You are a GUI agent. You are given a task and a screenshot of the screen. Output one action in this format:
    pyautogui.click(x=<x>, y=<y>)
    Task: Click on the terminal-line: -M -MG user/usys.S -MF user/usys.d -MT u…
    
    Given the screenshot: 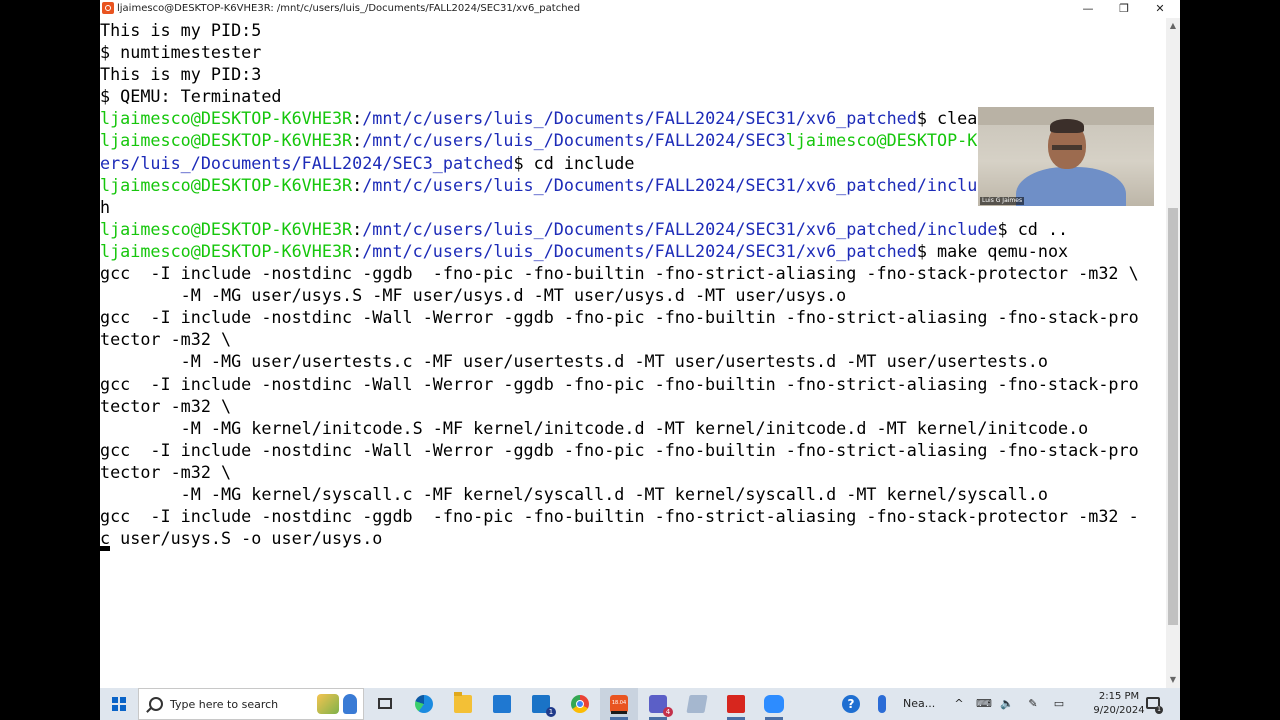 What is the action you would take?
    pyautogui.click(x=633, y=295)
    